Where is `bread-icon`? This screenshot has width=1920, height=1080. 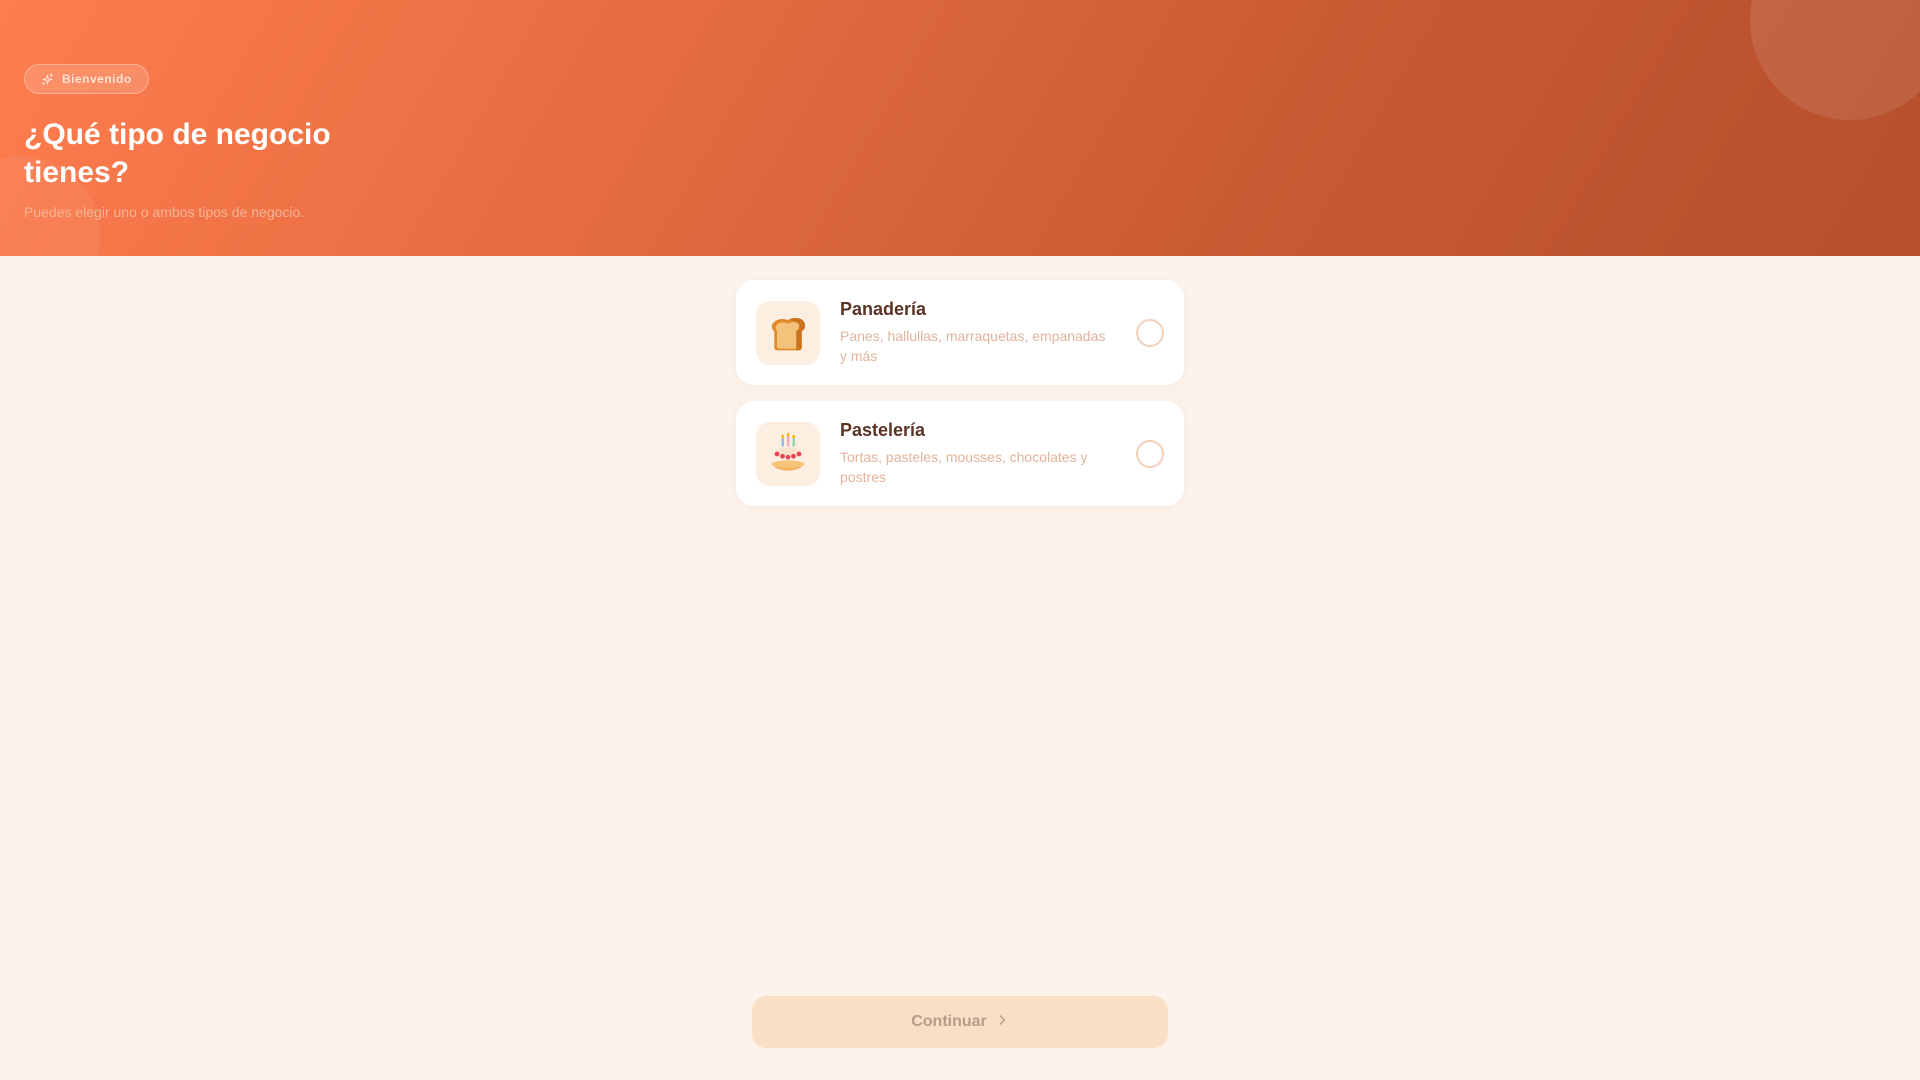
bread-icon is located at coordinates (788, 332).